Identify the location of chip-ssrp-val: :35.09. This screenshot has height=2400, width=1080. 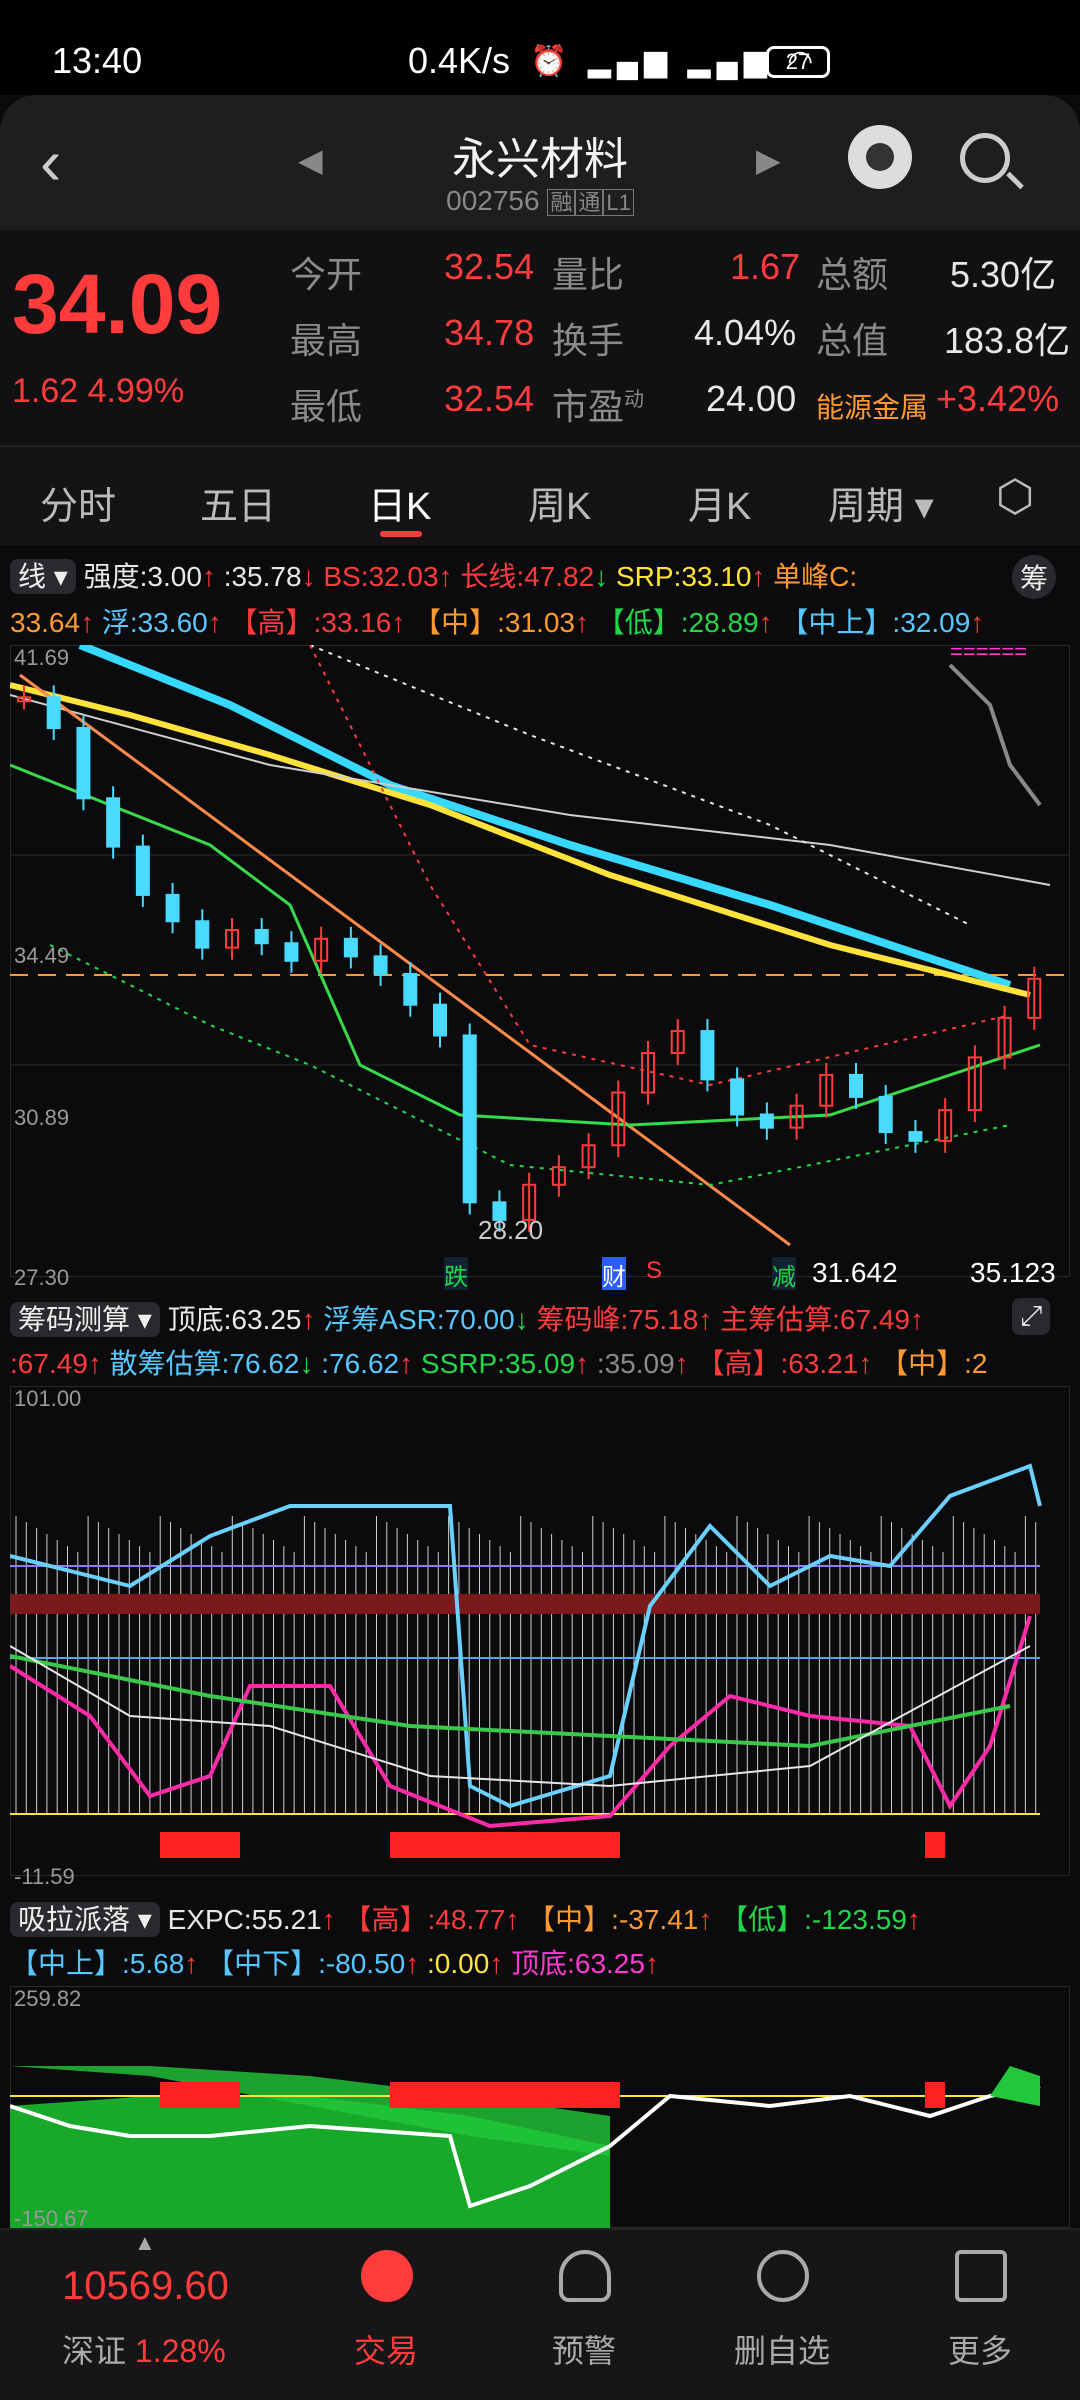
(635, 1363).